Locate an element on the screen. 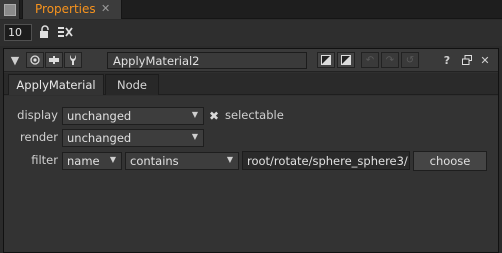 The height and width of the screenshot is (253, 502). filter-field-value: name is located at coordinates (83, 161).